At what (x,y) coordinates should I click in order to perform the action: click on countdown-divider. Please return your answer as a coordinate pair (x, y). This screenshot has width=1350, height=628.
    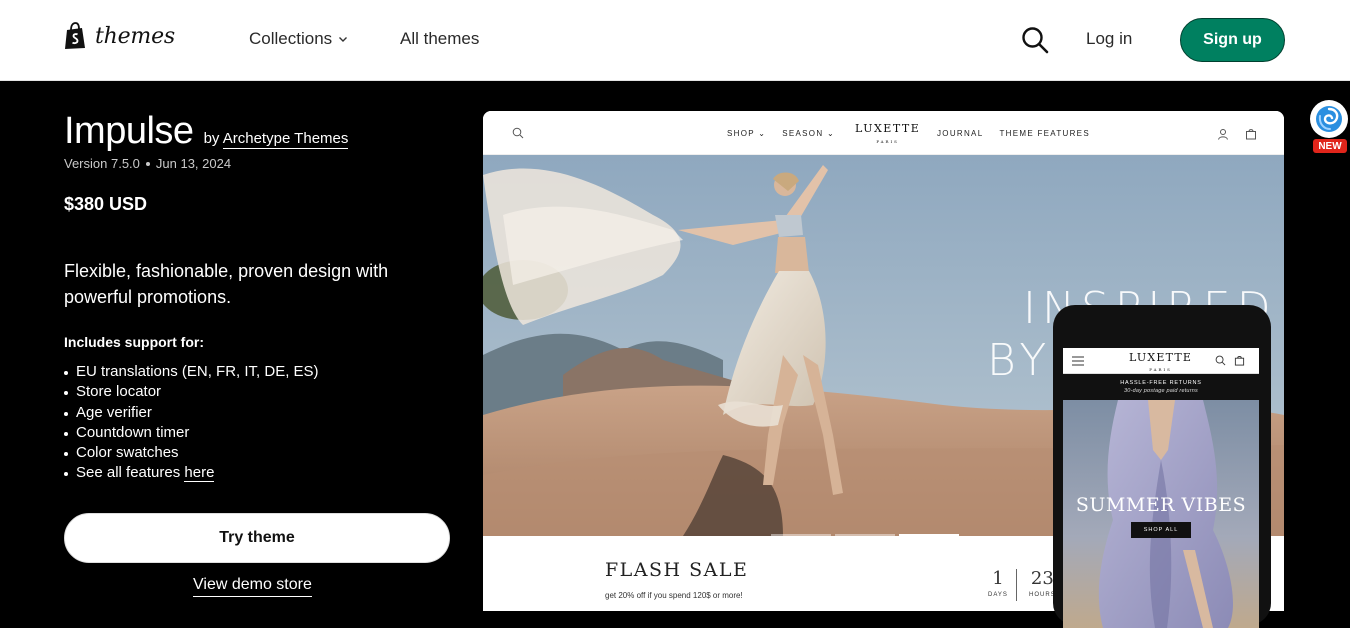
    Looking at the image, I should click on (1016, 585).